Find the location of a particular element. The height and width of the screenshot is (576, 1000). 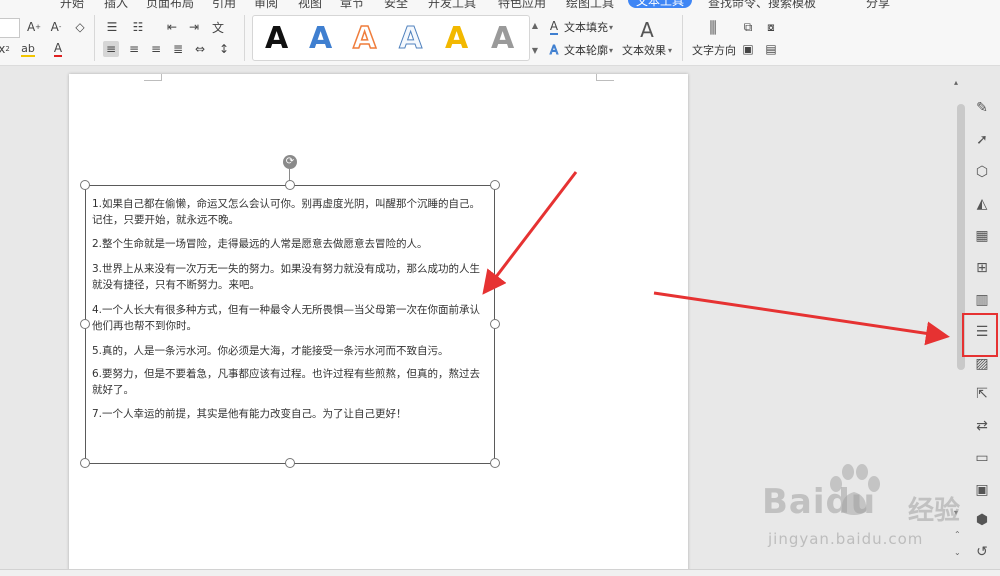

gallery-scroll: ▲ ▼ is located at coordinates (535, 38).